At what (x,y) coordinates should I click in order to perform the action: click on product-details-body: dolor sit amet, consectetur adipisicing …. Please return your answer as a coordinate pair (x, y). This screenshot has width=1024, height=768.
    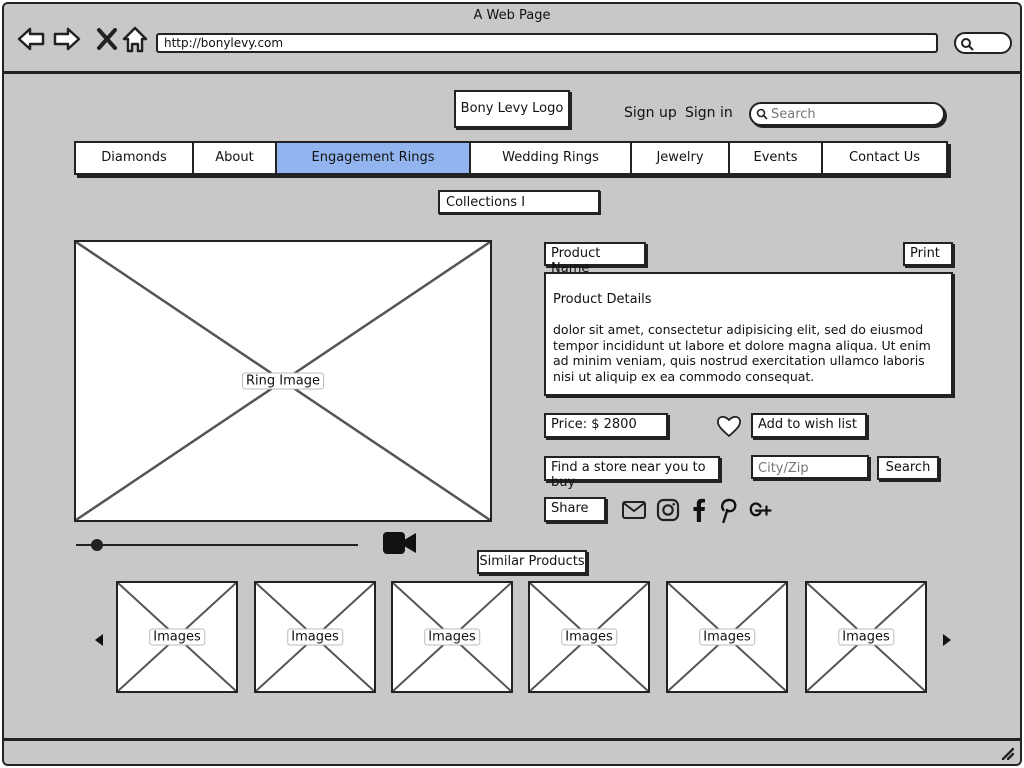
    Looking at the image, I should click on (742, 353).